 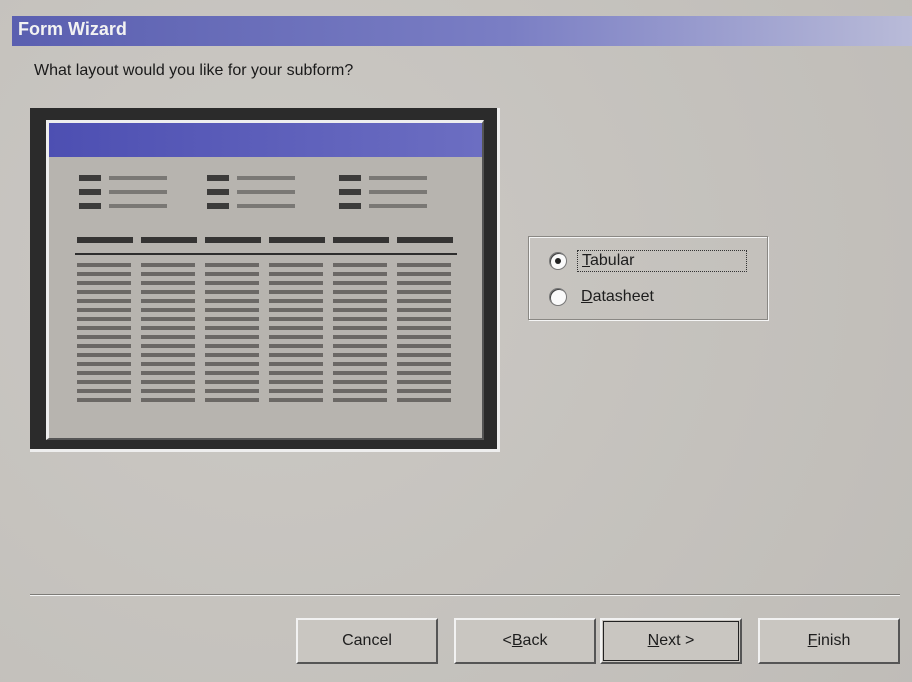 What do you see at coordinates (662, 261) in the screenshot?
I see `tabular-label: Tabular` at bounding box center [662, 261].